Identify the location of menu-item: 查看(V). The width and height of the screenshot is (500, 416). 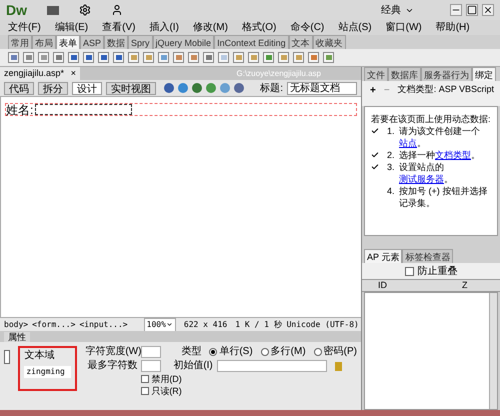
(119, 27).